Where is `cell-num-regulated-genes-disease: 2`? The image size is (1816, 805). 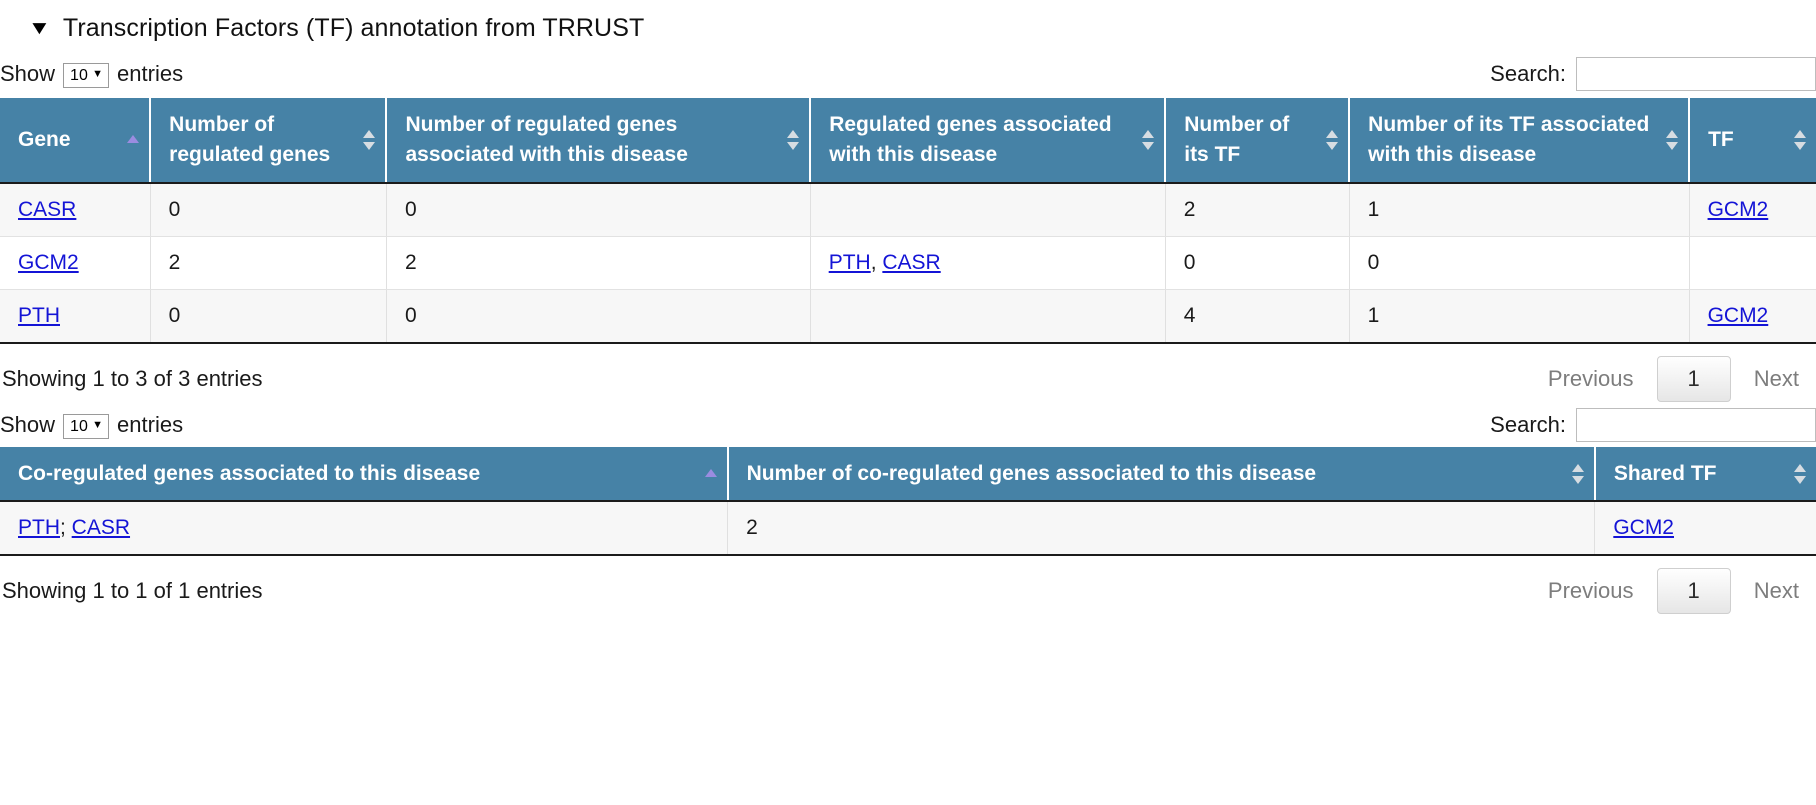
cell-num-regulated-genes-disease: 2 is located at coordinates (598, 263).